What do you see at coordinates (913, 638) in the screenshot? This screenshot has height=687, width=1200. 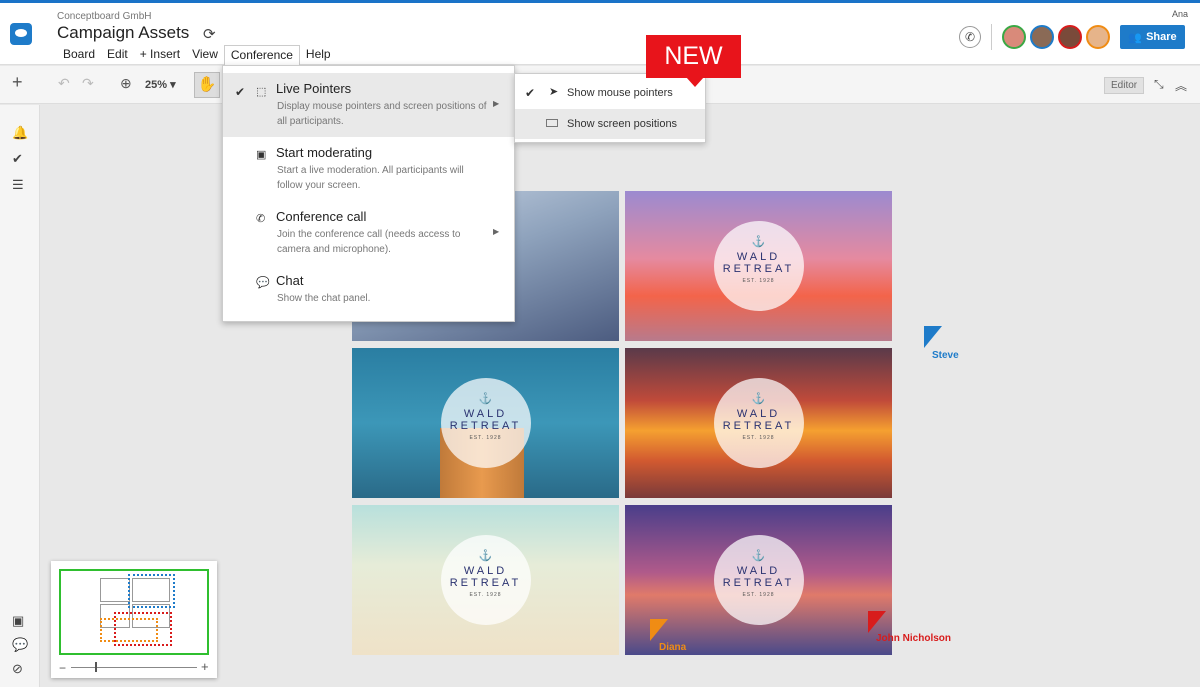 I see `pointer-label-john: John Nicholson` at bounding box center [913, 638].